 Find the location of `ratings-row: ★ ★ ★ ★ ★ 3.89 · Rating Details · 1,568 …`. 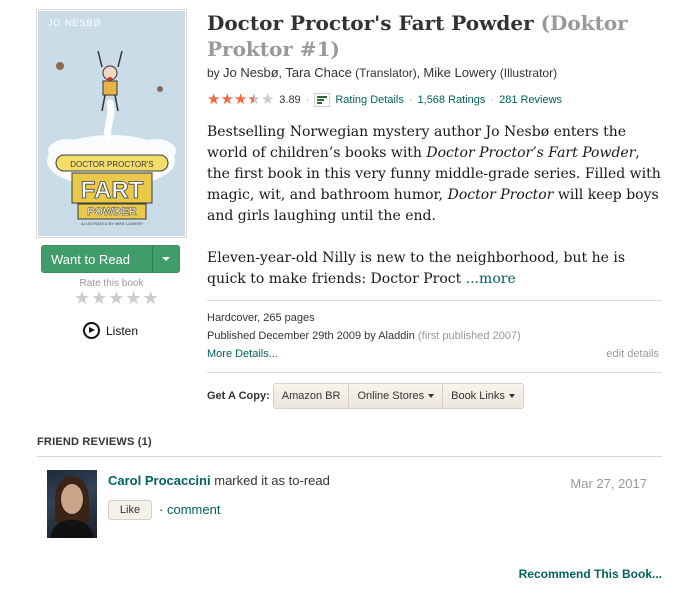

ratings-row: ★ ★ ★ ★ ★ 3.89 · Rating Details · 1,568 … is located at coordinates (384, 99).